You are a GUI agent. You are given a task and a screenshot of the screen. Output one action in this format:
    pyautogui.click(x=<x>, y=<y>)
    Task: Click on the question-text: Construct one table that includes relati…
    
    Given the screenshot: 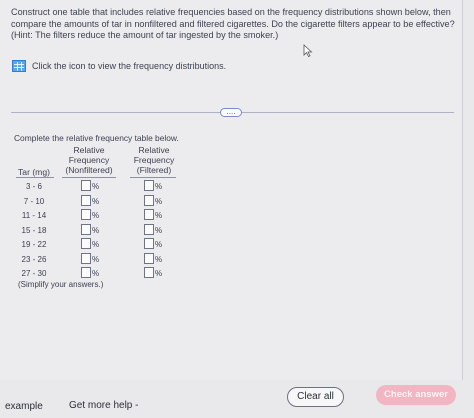 What is the action you would take?
    pyautogui.click(x=233, y=23)
    